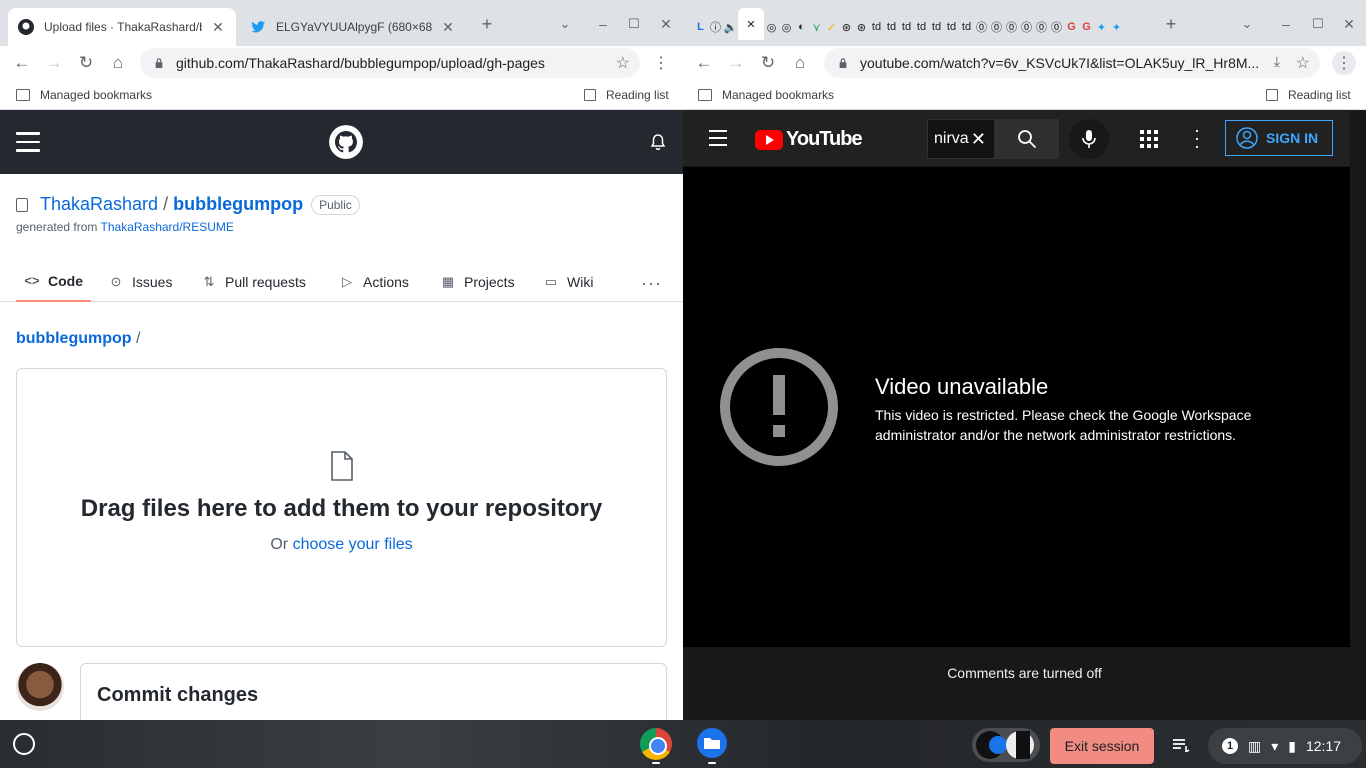 This screenshot has width=1366, height=768. What do you see at coordinates (1279, 138) in the screenshot?
I see `sign-in-button: SIGN IN` at bounding box center [1279, 138].